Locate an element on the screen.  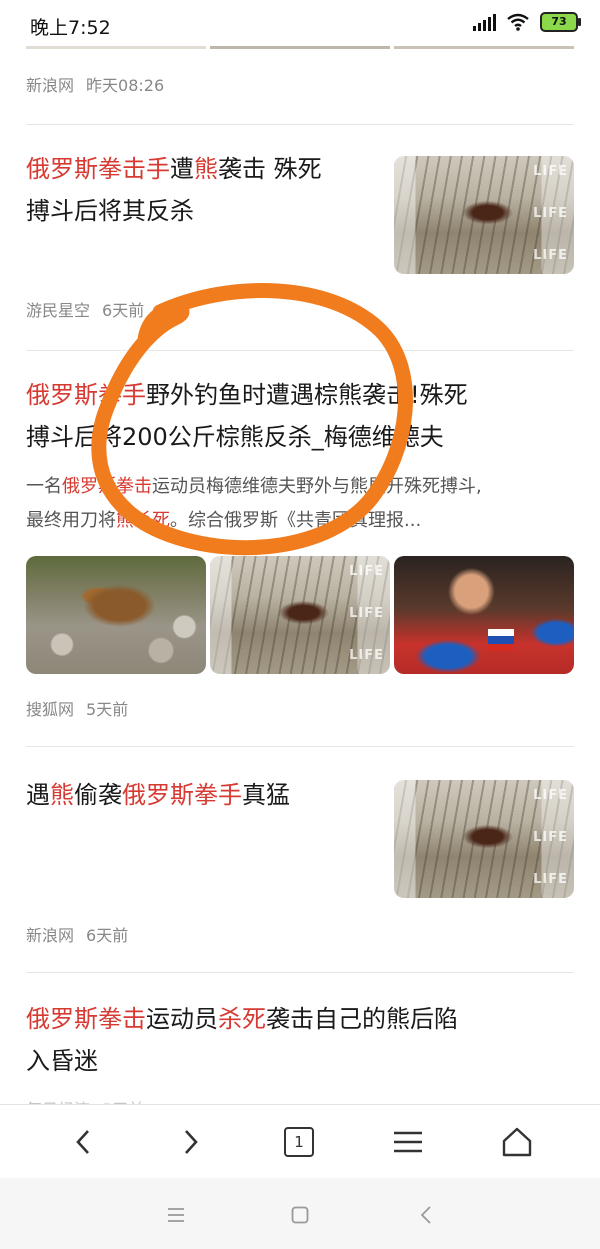
tabs-button: 1 is located at coordinates (299, 1142).